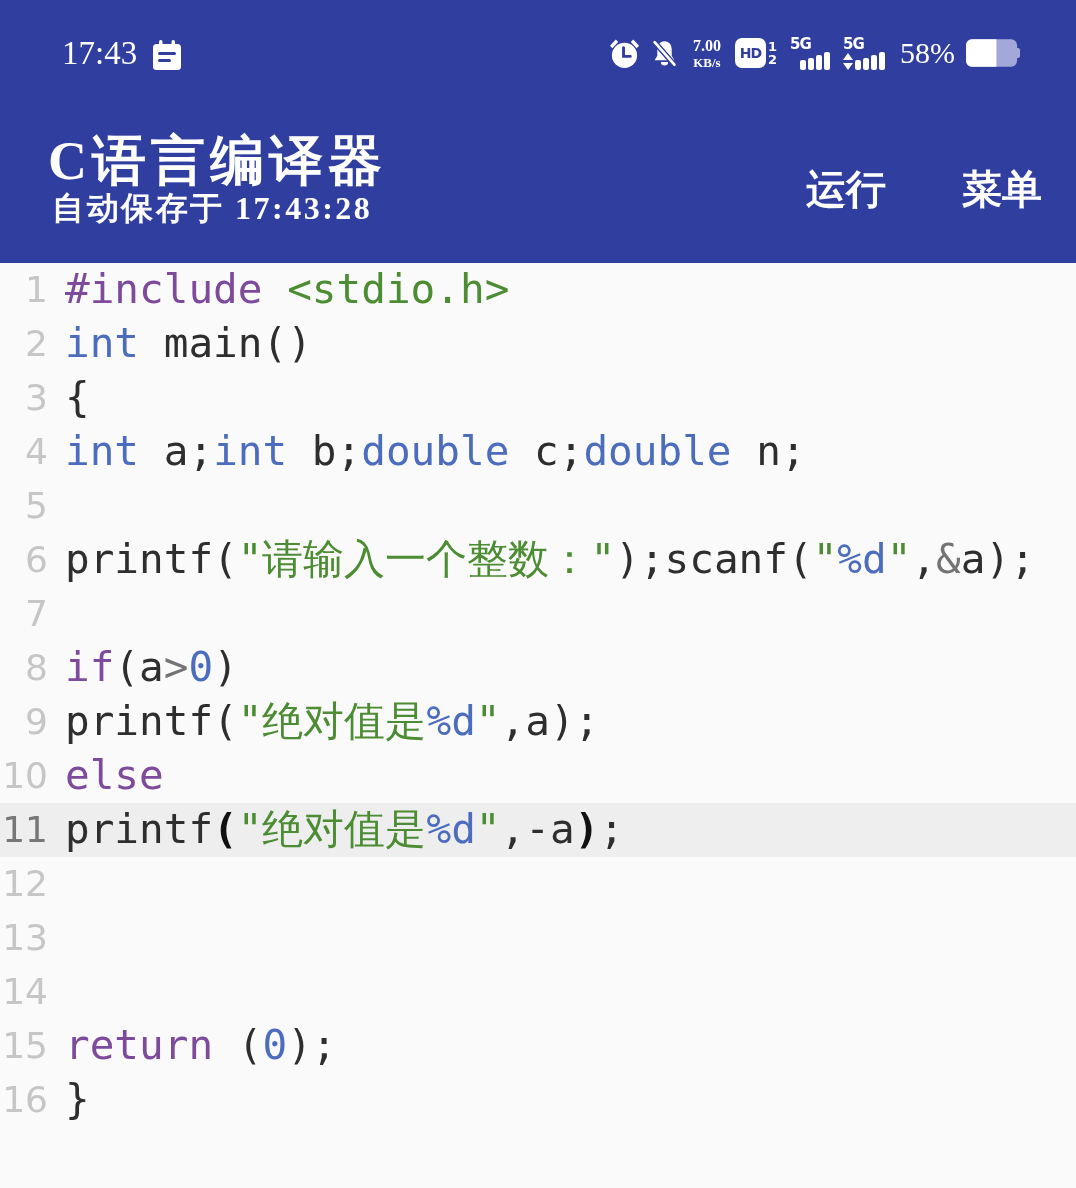  I want to click on battery-percent: 58%, so click(927, 53).